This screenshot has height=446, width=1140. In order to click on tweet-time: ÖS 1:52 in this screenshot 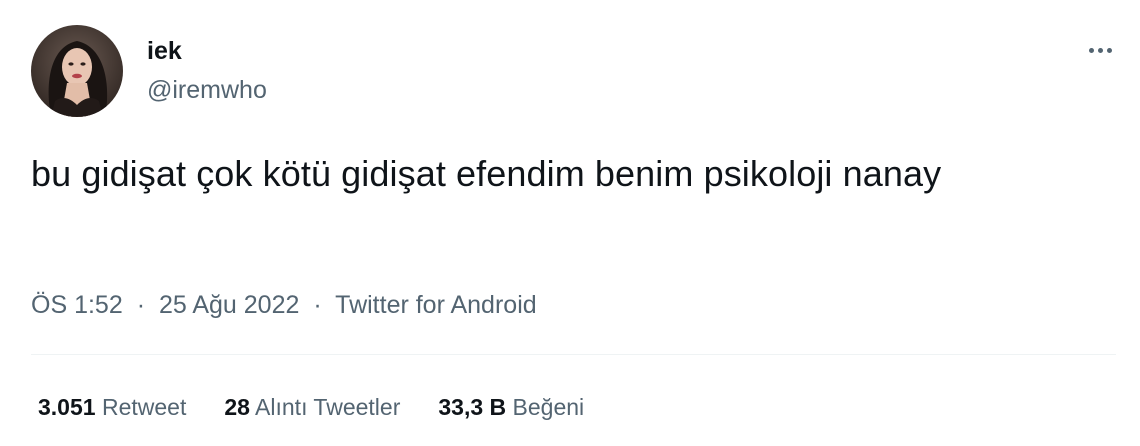, I will do `click(77, 305)`.